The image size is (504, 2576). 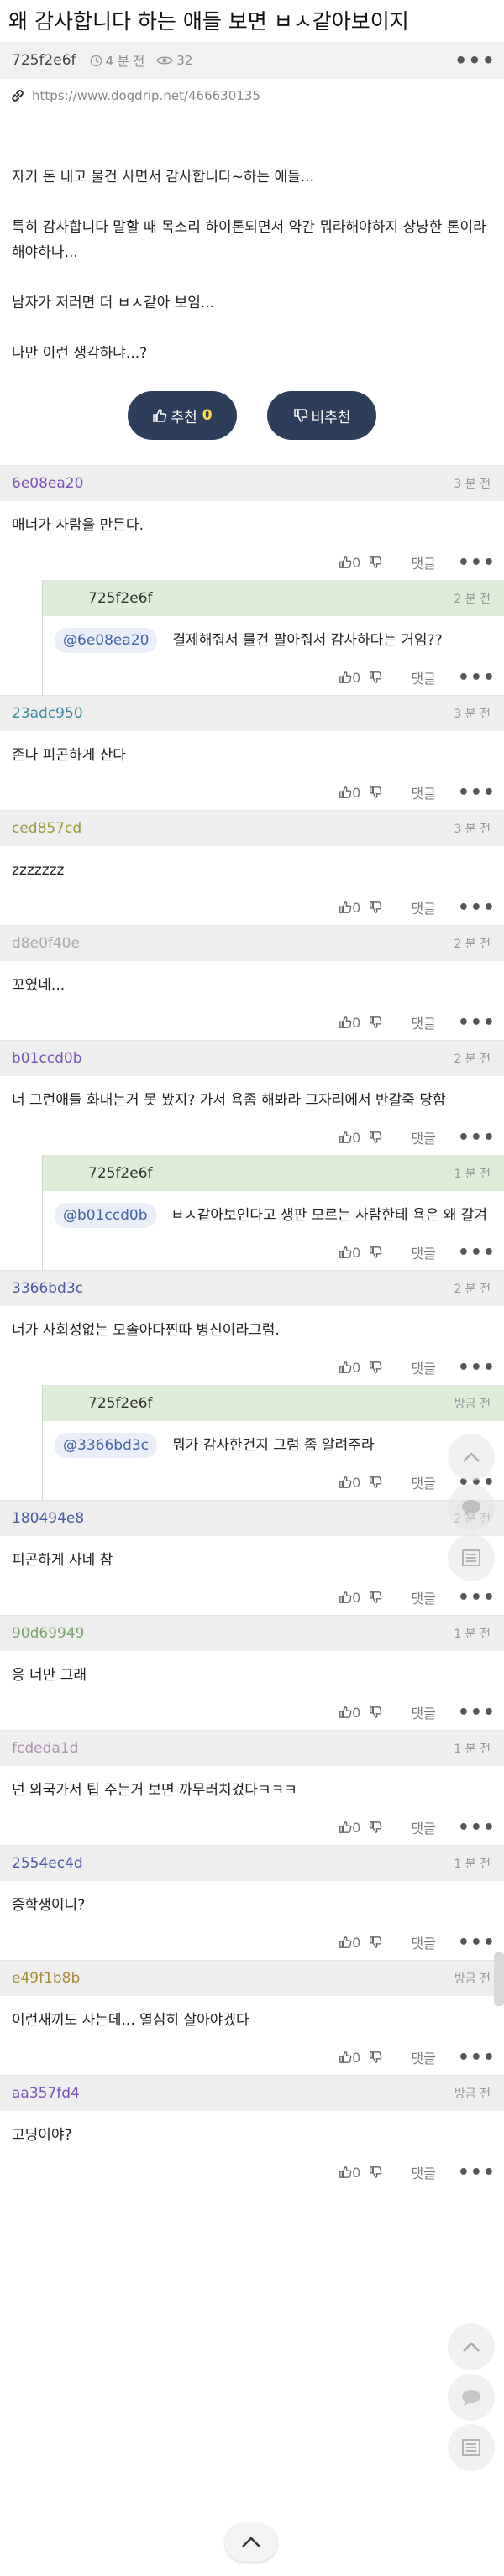 What do you see at coordinates (471, 2397) in the screenshot?
I see `comment-jump-button-bottom` at bounding box center [471, 2397].